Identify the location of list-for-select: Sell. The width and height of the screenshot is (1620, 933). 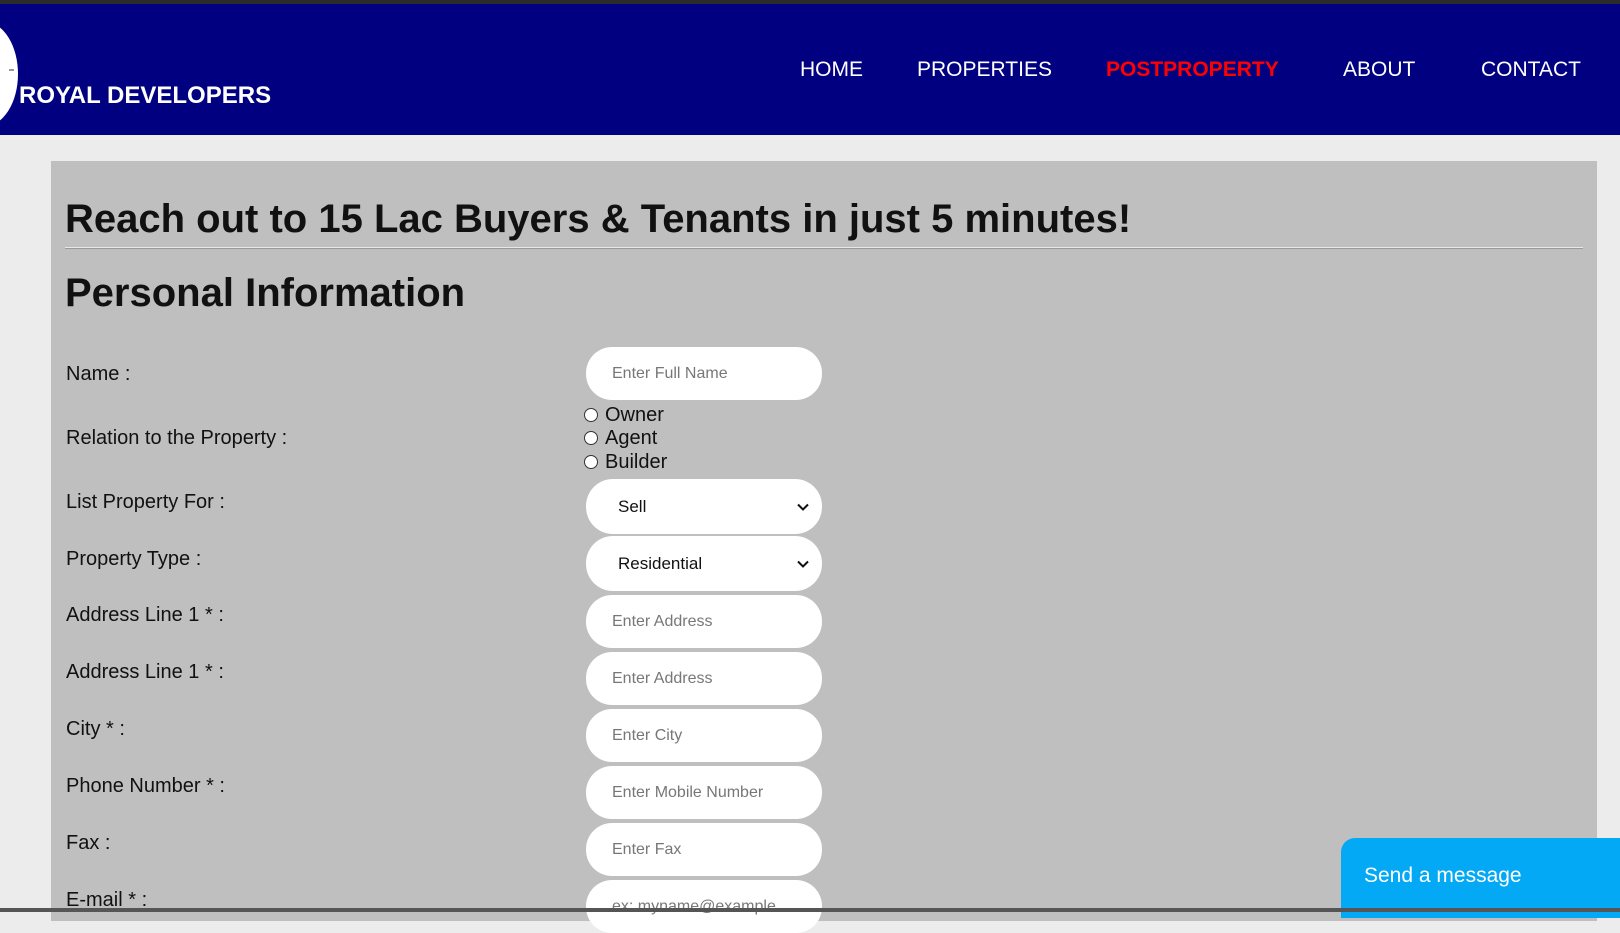
(704, 506).